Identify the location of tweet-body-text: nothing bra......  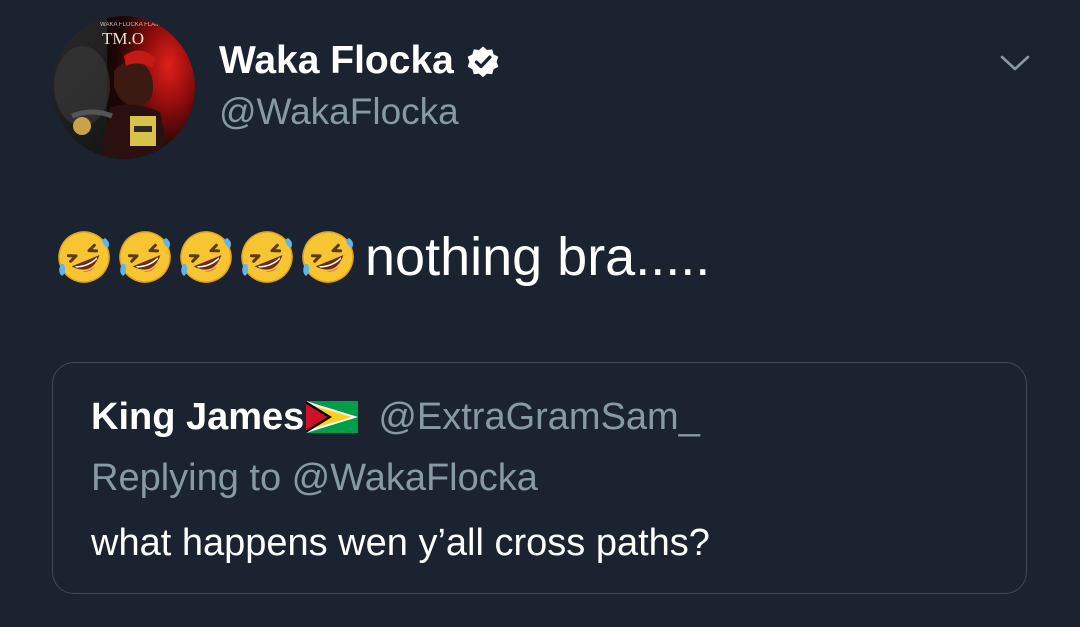
(538, 257).